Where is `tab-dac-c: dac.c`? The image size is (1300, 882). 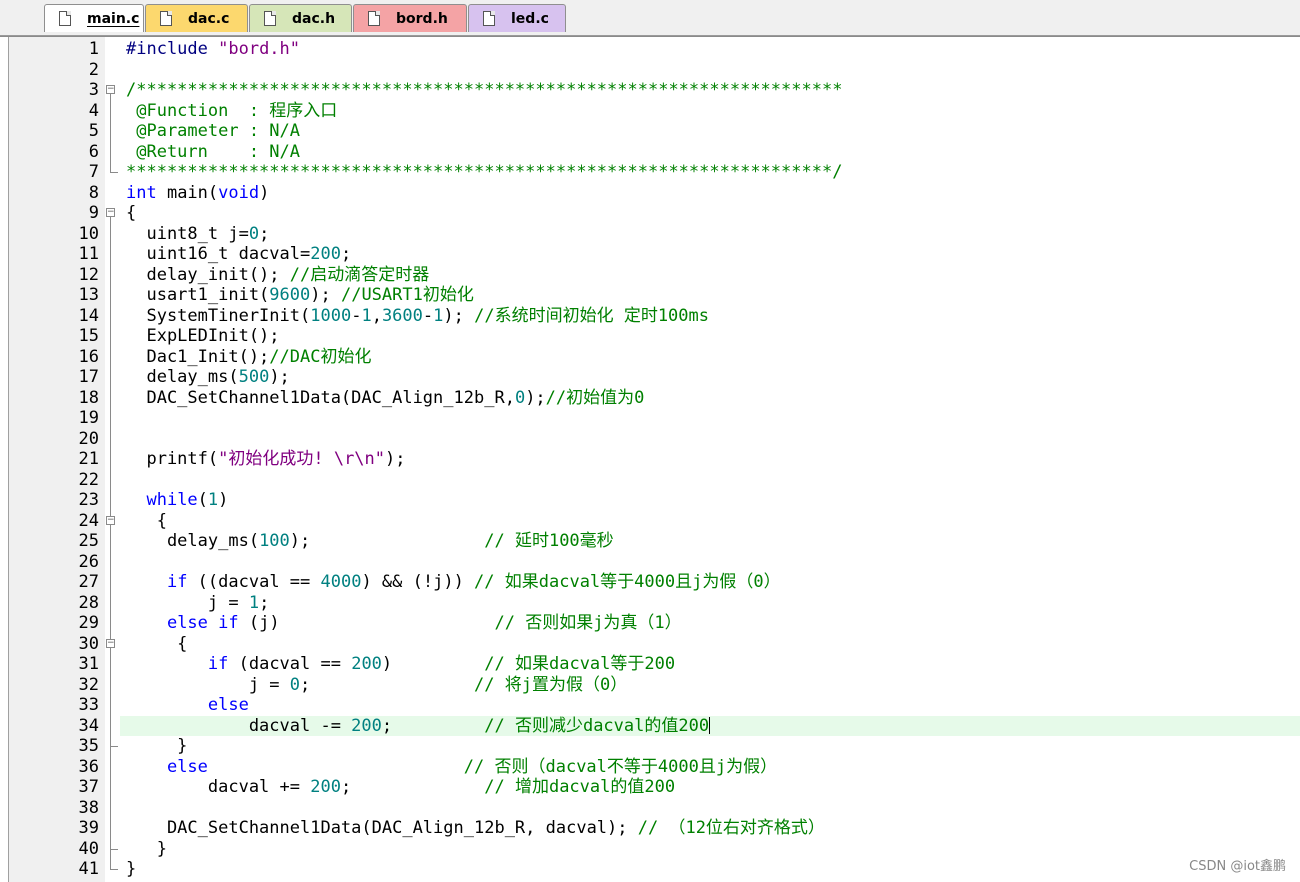 tab-dac-c: dac.c is located at coordinates (196, 18).